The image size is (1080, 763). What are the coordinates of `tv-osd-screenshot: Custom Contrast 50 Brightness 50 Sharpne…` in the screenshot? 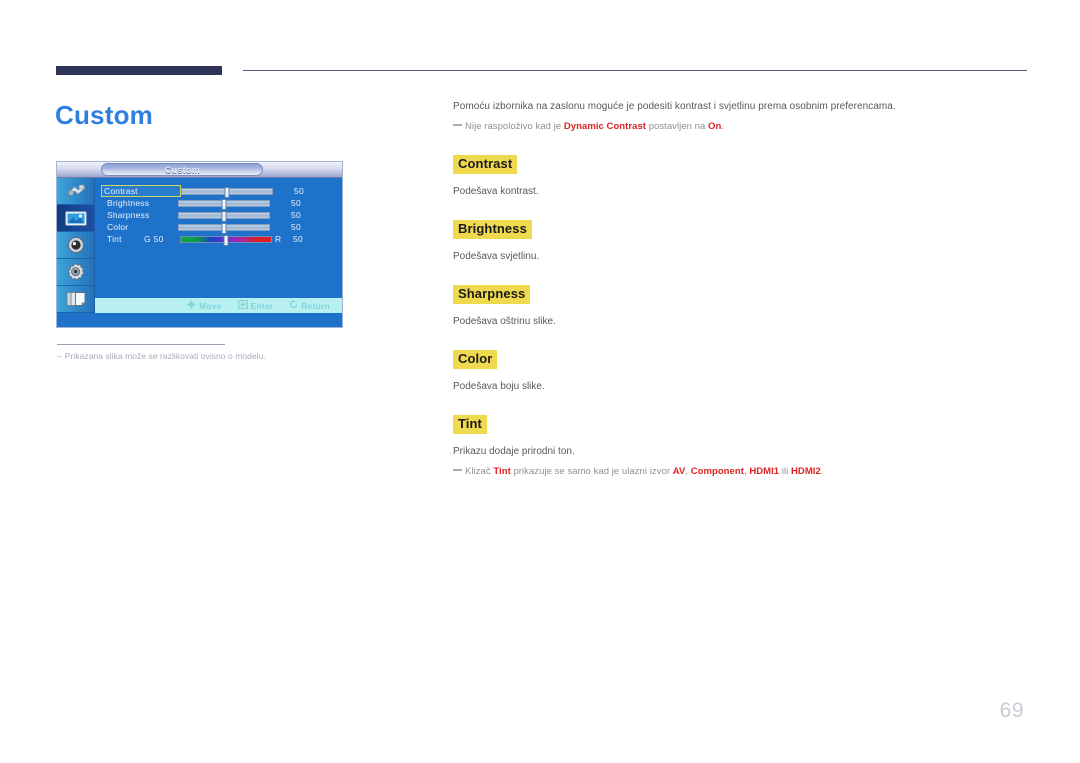 It's located at (199, 244).